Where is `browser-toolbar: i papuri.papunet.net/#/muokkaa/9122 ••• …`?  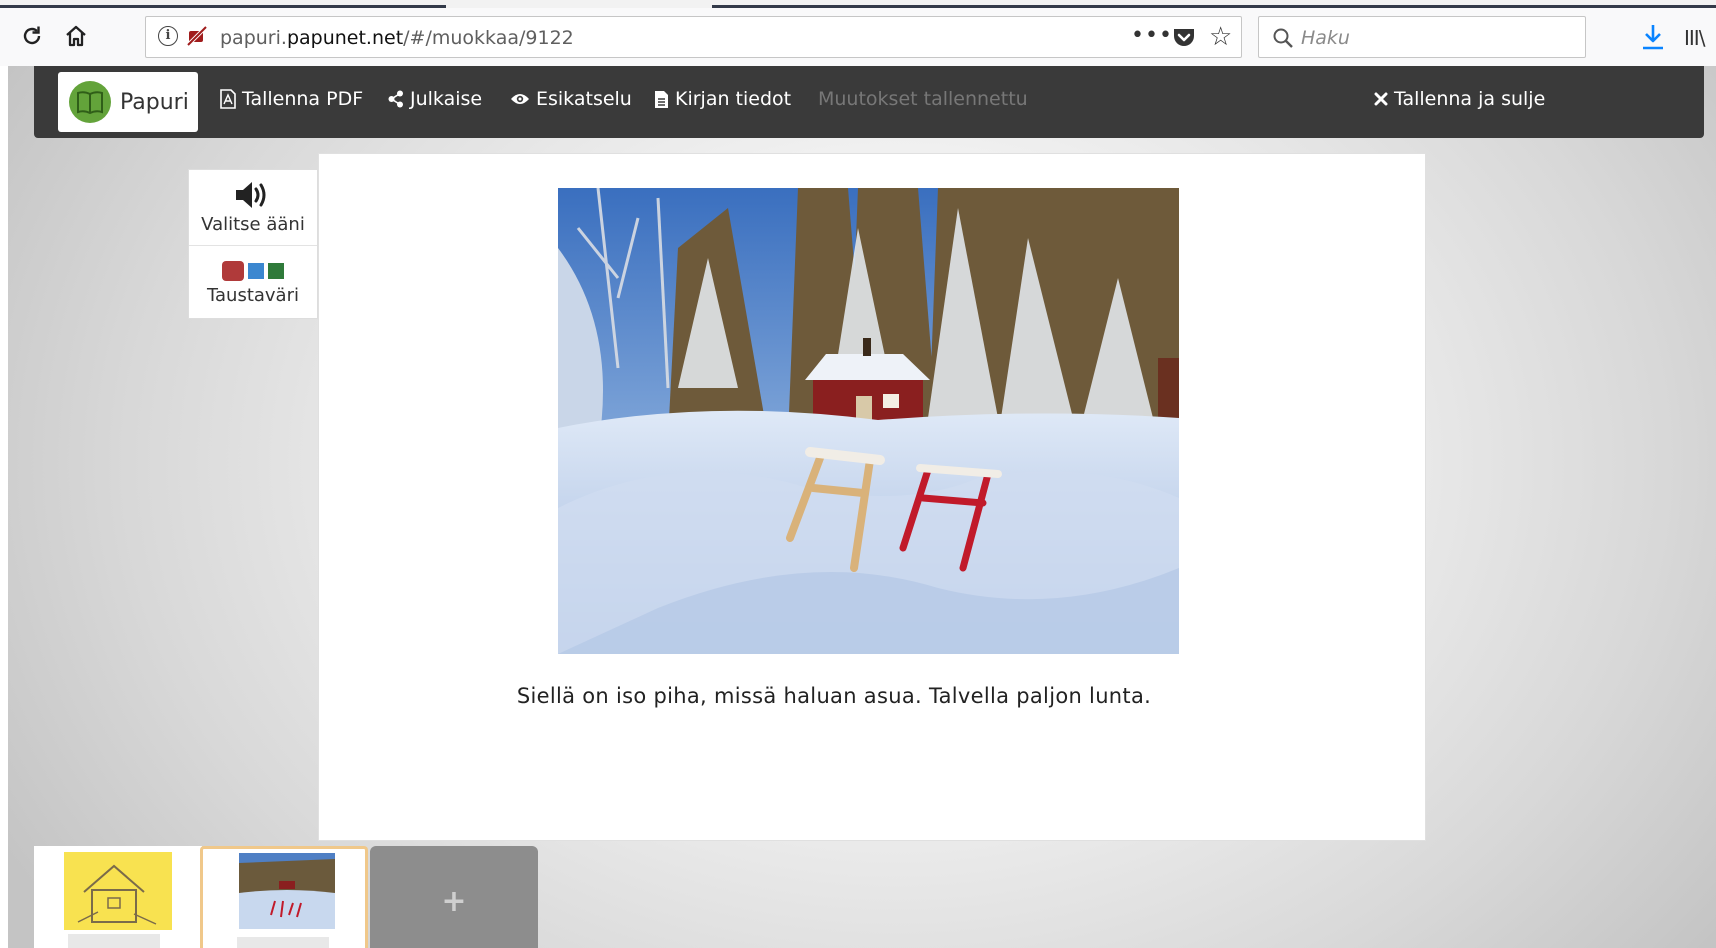 browser-toolbar: i papuri.papunet.net/#/muokkaa/9122 ••• … is located at coordinates (858, 37).